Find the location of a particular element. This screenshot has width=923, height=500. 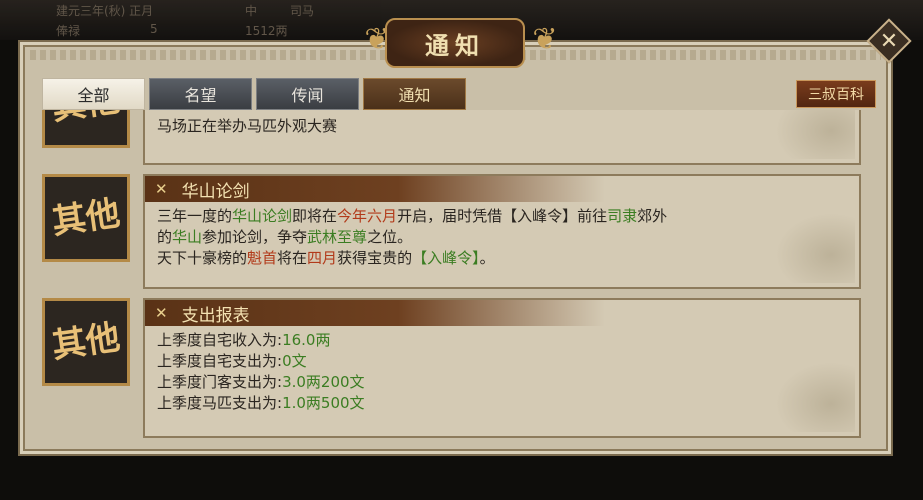

card-header: ✕ 支出报表 is located at coordinates (375, 313).